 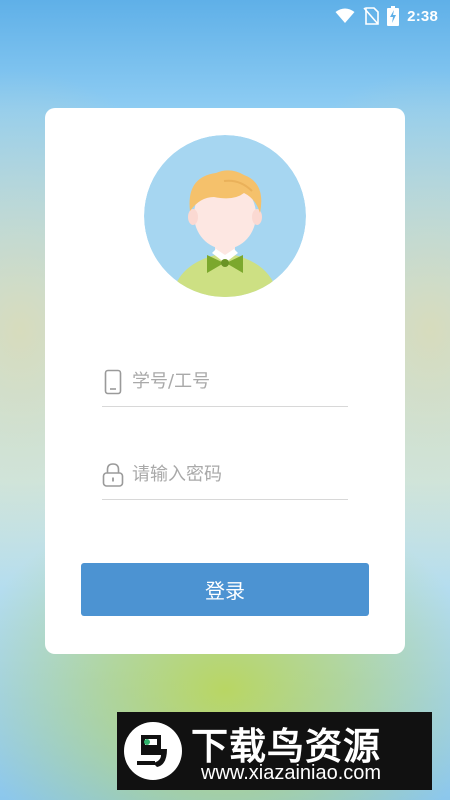 What do you see at coordinates (153, 751) in the screenshot?
I see `bird-logo-icon` at bounding box center [153, 751].